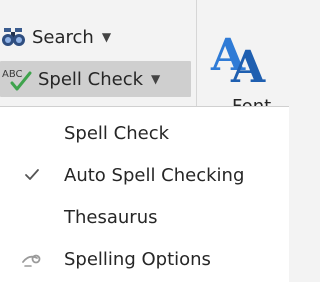  Describe the element at coordinates (32, 175) in the screenshot. I see `check-icon` at that location.